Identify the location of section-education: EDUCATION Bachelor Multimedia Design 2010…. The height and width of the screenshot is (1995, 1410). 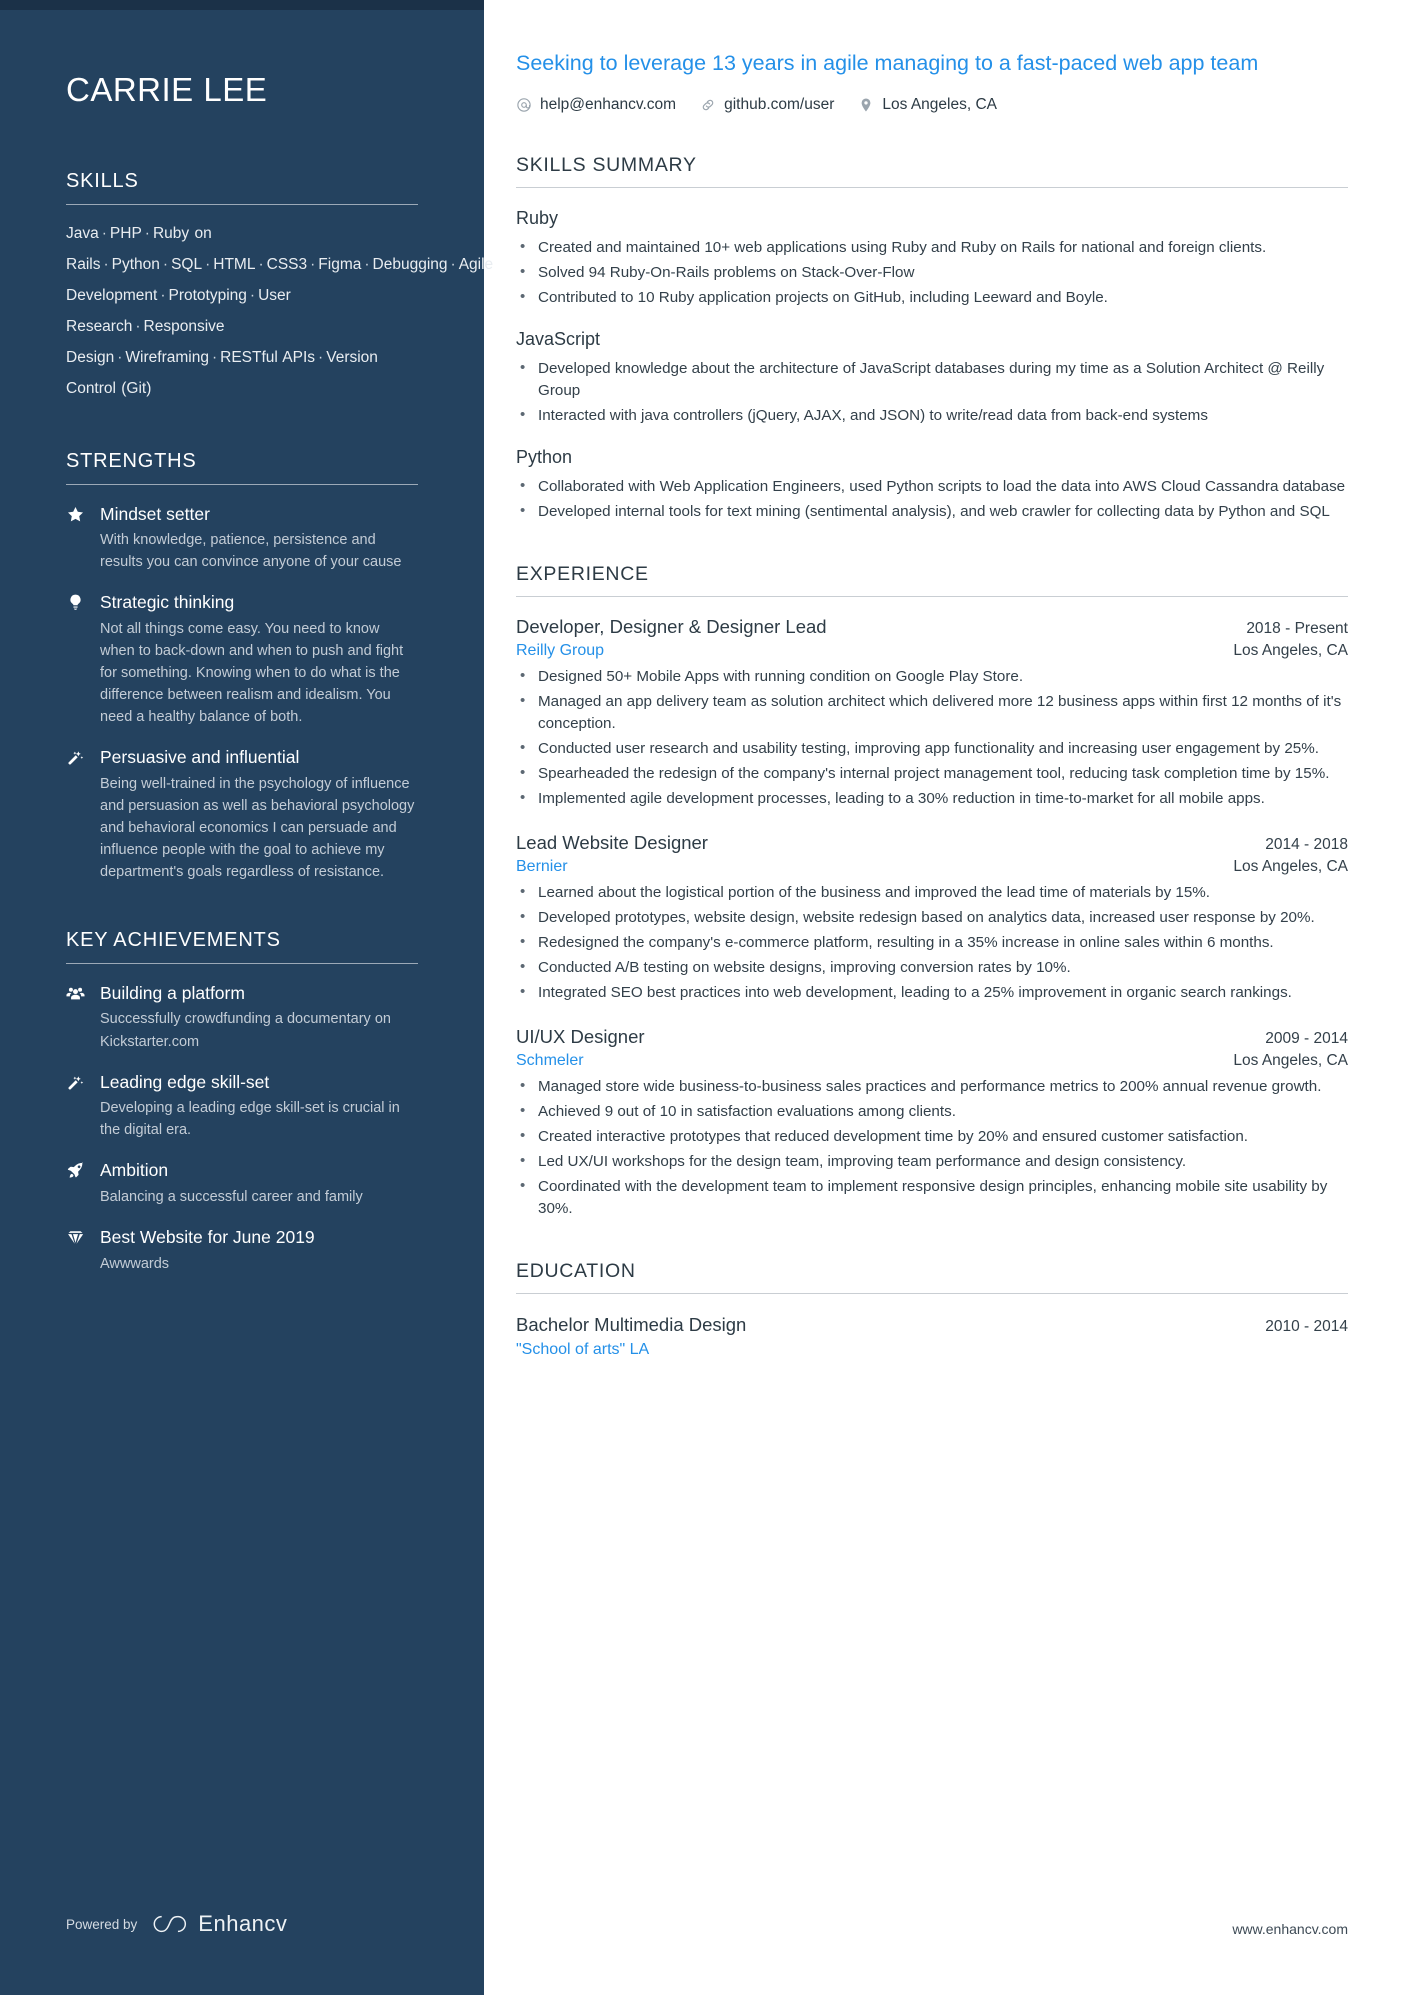
(932, 1309).